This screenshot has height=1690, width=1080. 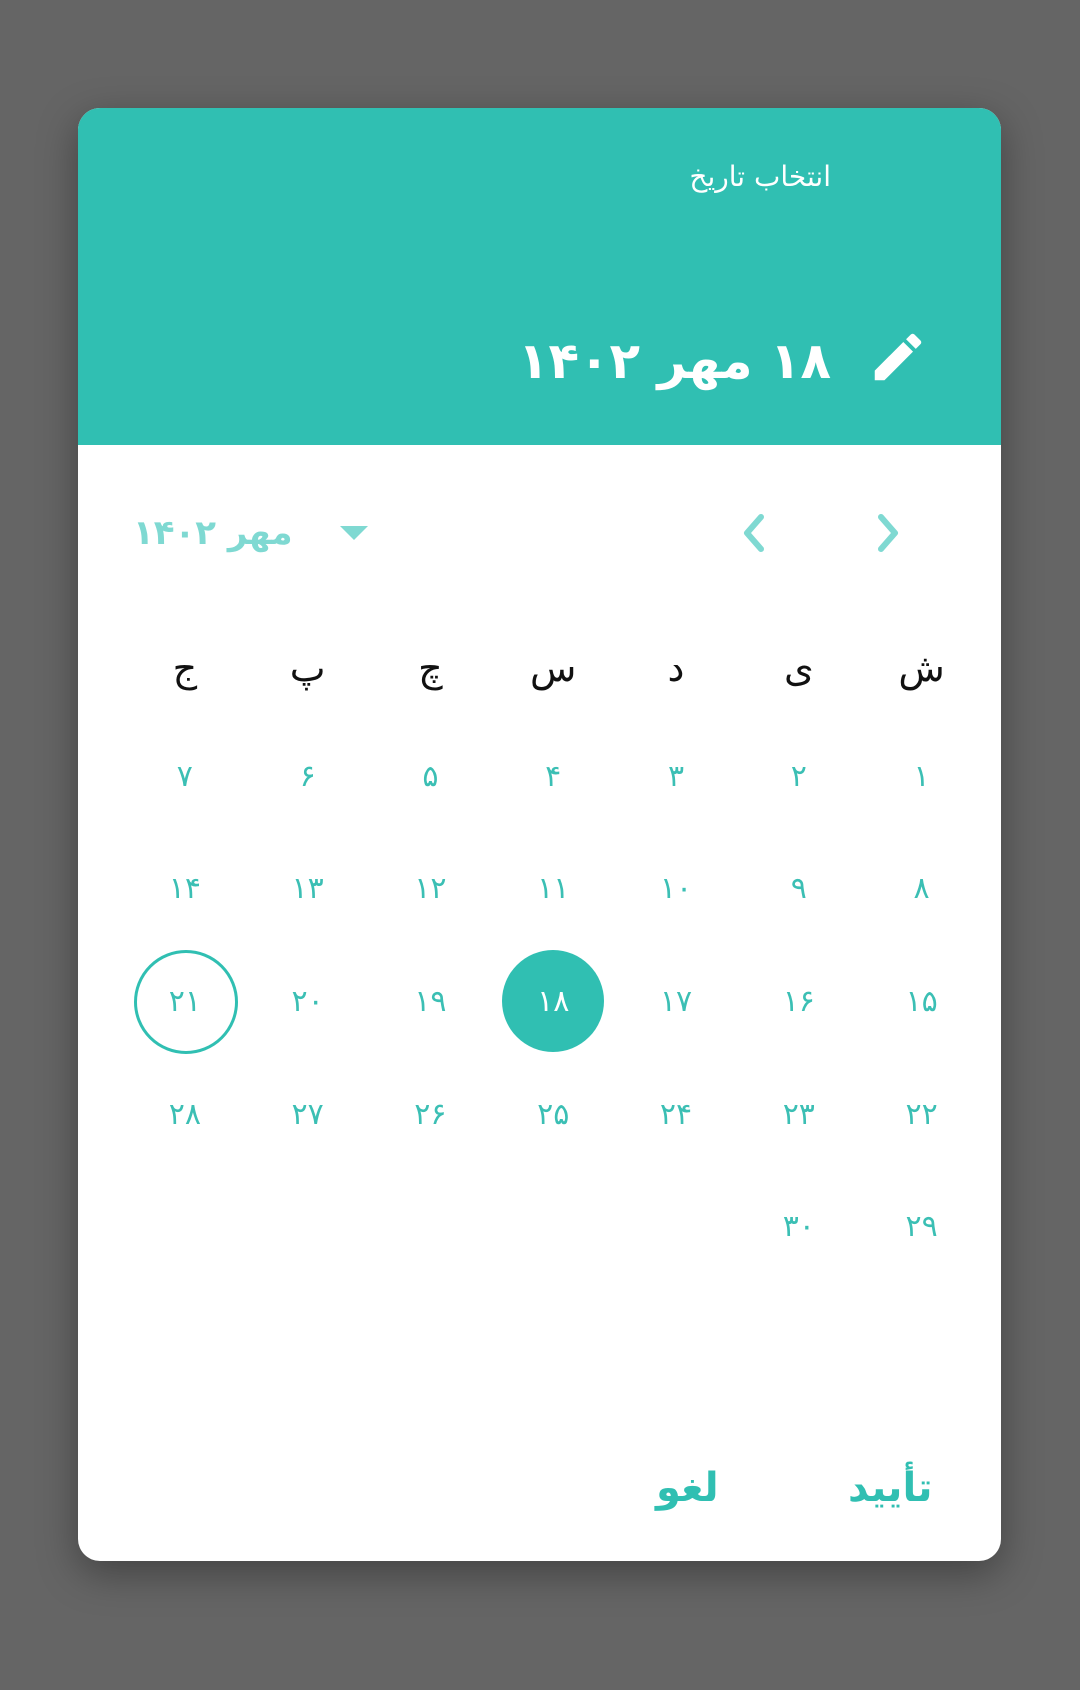 I want to click on day-cell-today: ۲۱, so click(x=184, y=1001).